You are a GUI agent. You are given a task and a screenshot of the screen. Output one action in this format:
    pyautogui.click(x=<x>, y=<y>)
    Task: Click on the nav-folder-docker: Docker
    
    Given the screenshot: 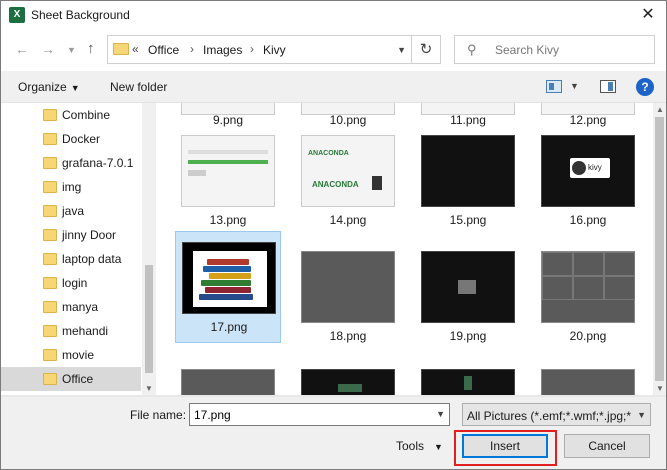 What is the action you would take?
    pyautogui.click(x=71, y=139)
    